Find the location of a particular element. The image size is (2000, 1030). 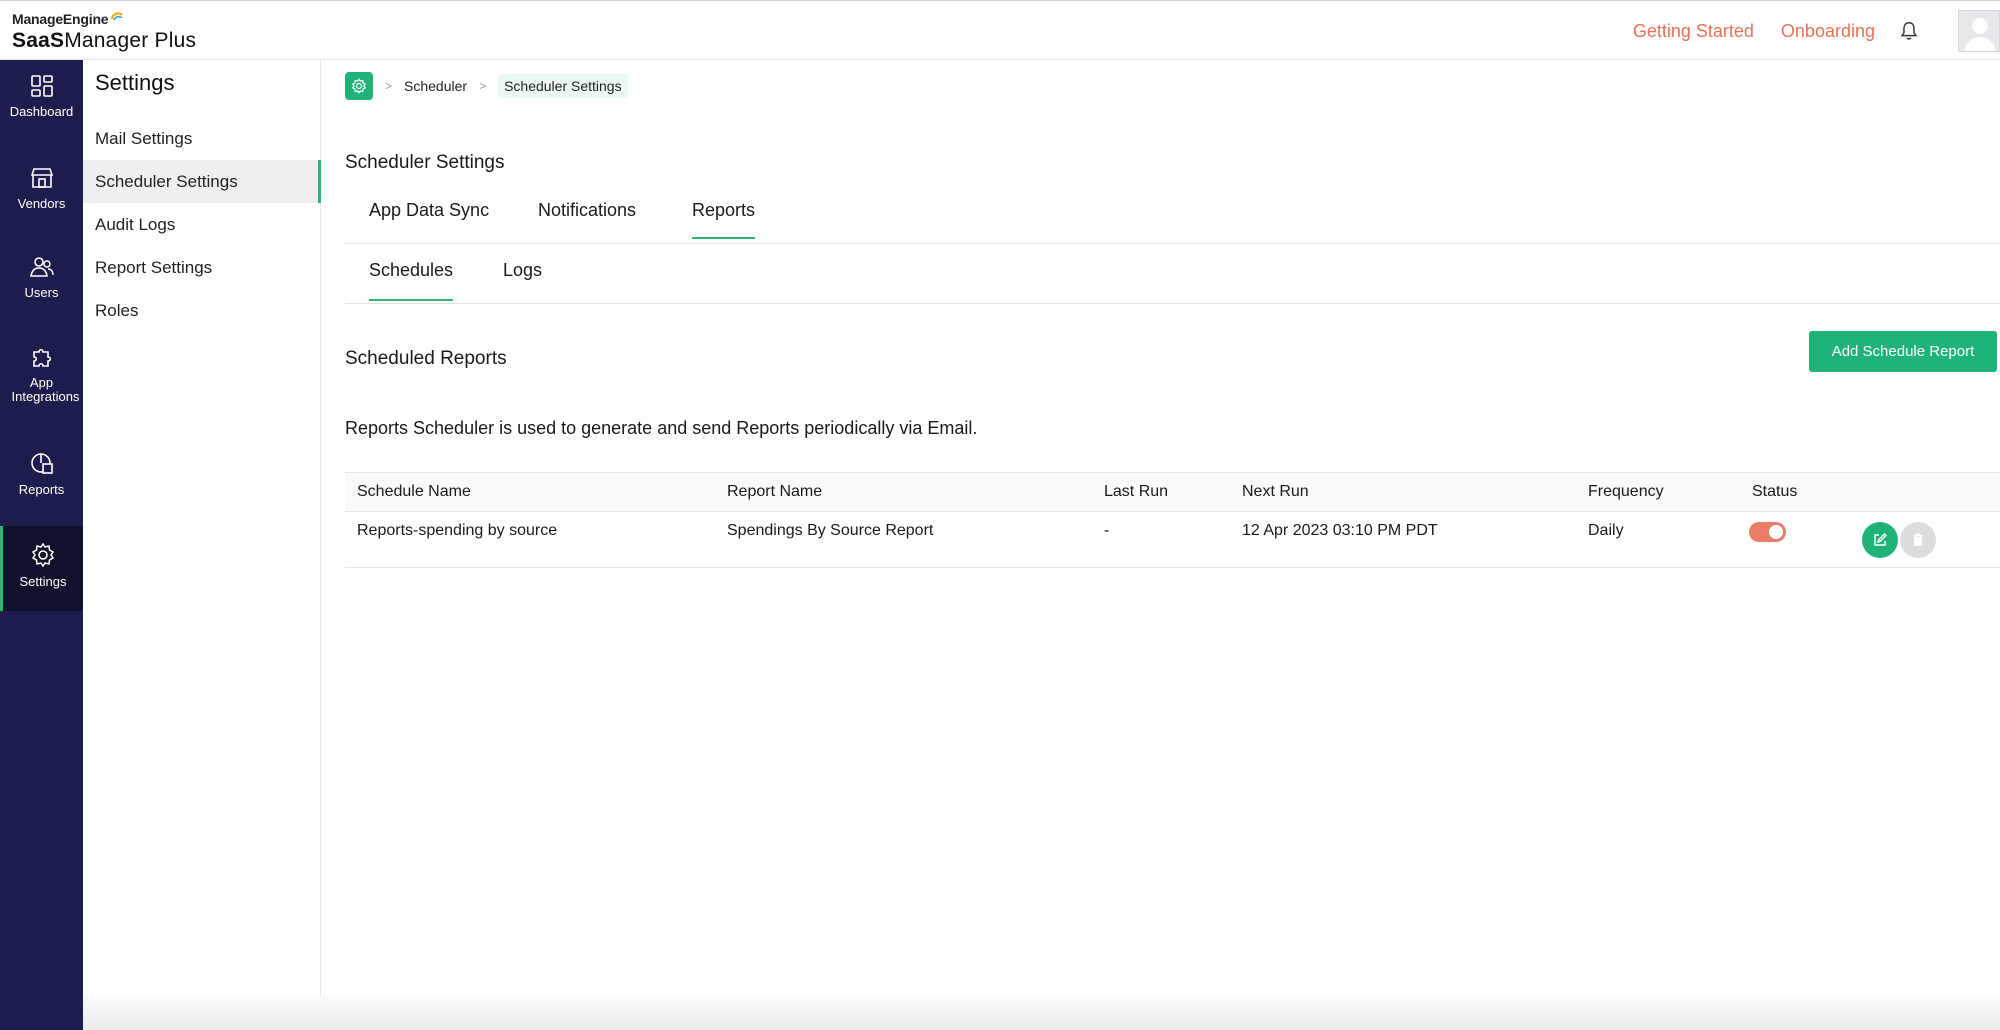

nav-reports: Reports is located at coordinates (41, 473).